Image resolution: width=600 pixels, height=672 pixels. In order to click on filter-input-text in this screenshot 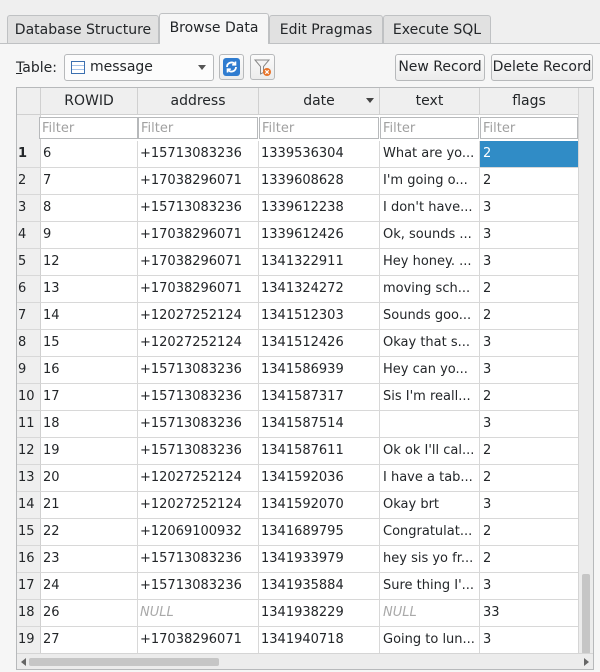, I will do `click(429, 128)`.